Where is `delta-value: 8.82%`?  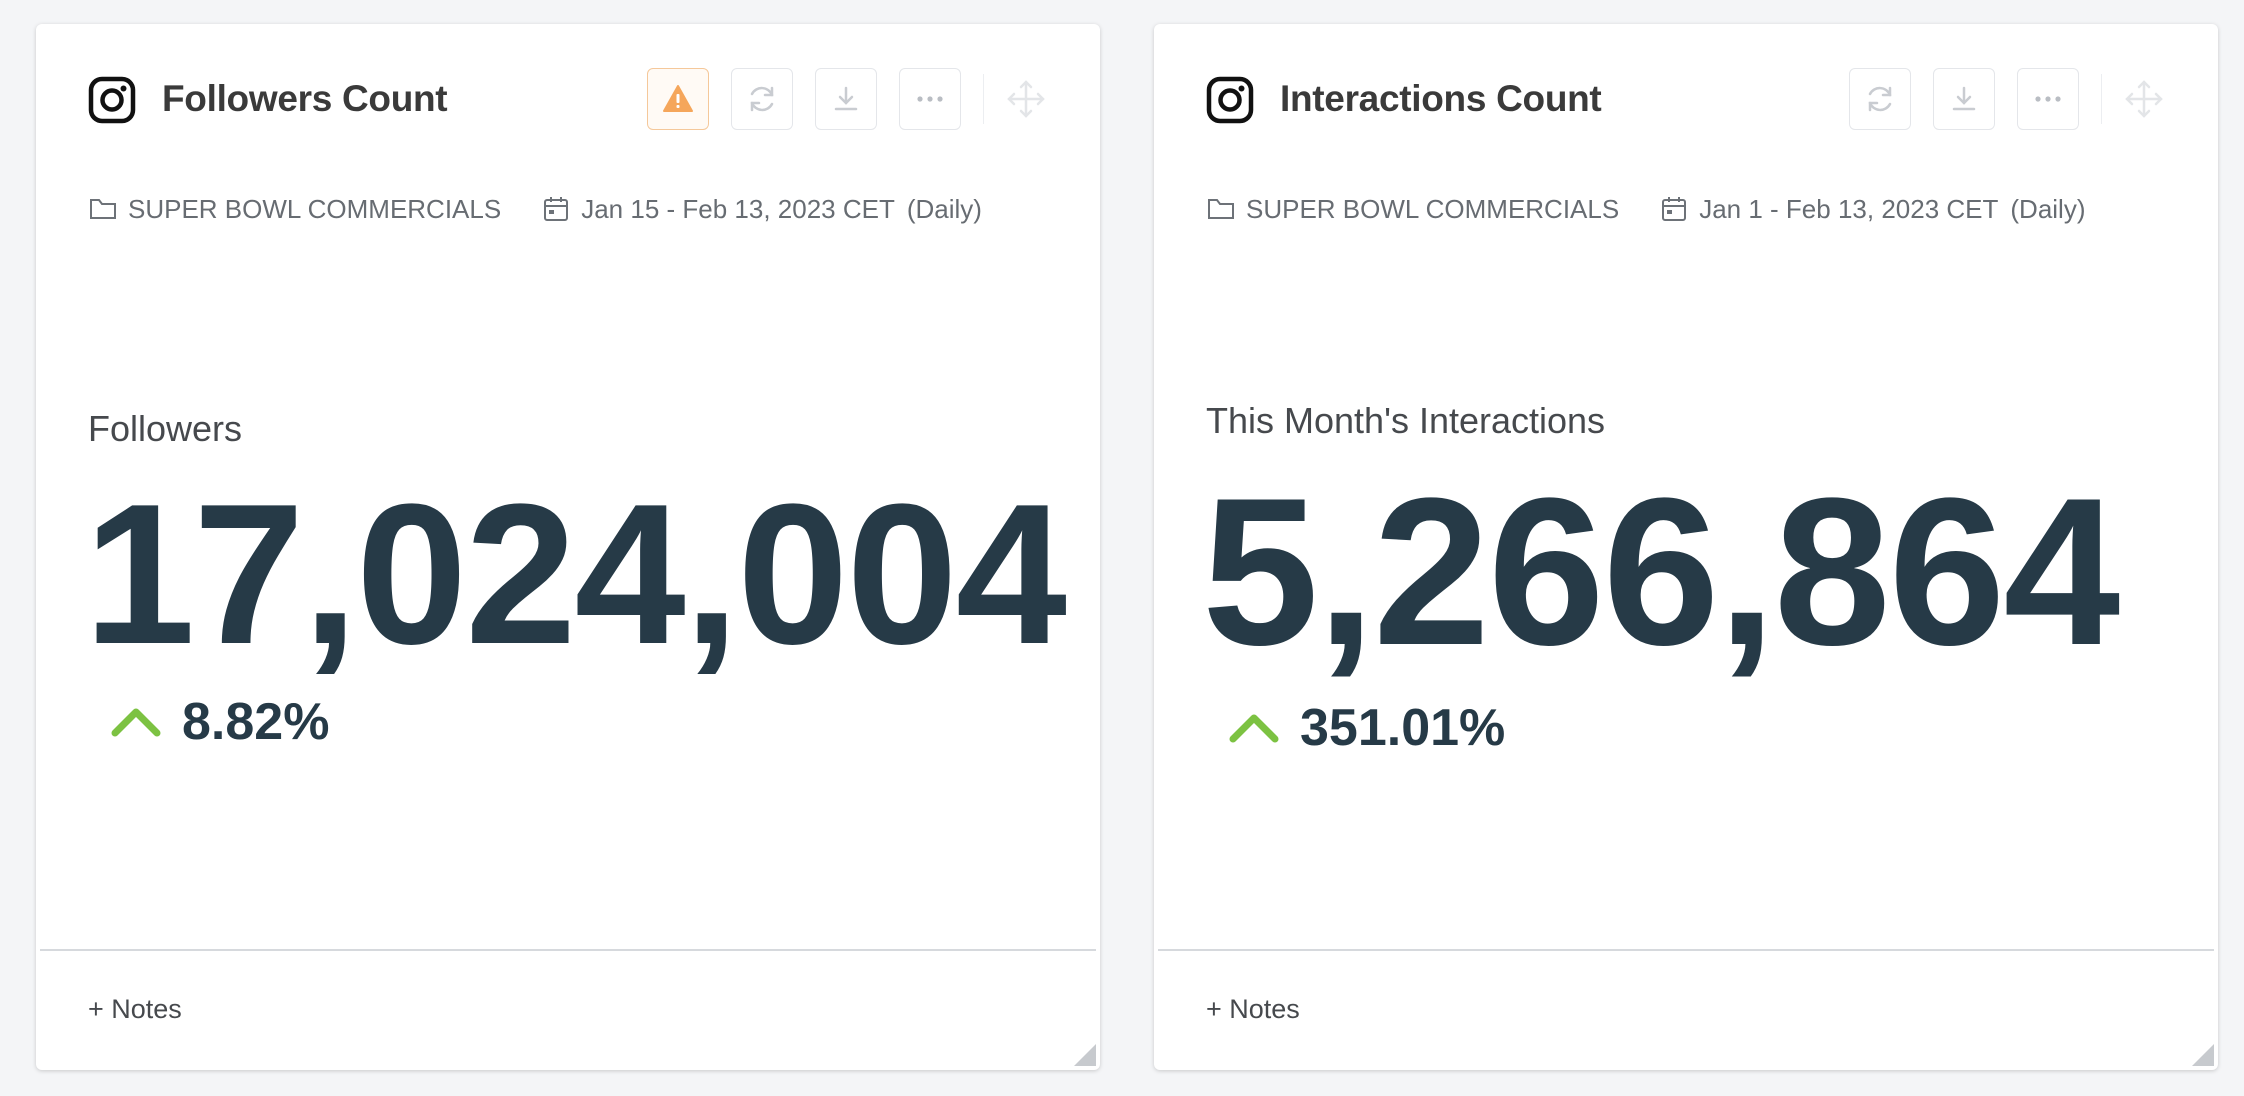
delta-value: 8.82% is located at coordinates (256, 722).